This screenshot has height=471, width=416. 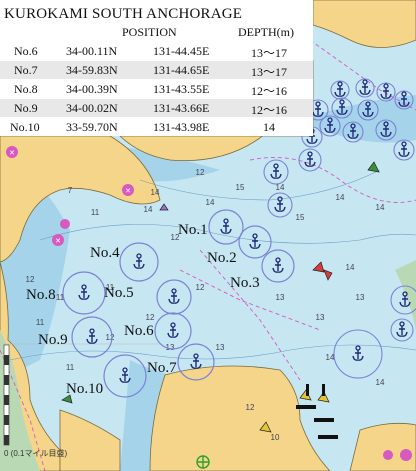 What do you see at coordinates (245, 283) in the screenshot?
I see `label-no3: No.3` at bounding box center [245, 283].